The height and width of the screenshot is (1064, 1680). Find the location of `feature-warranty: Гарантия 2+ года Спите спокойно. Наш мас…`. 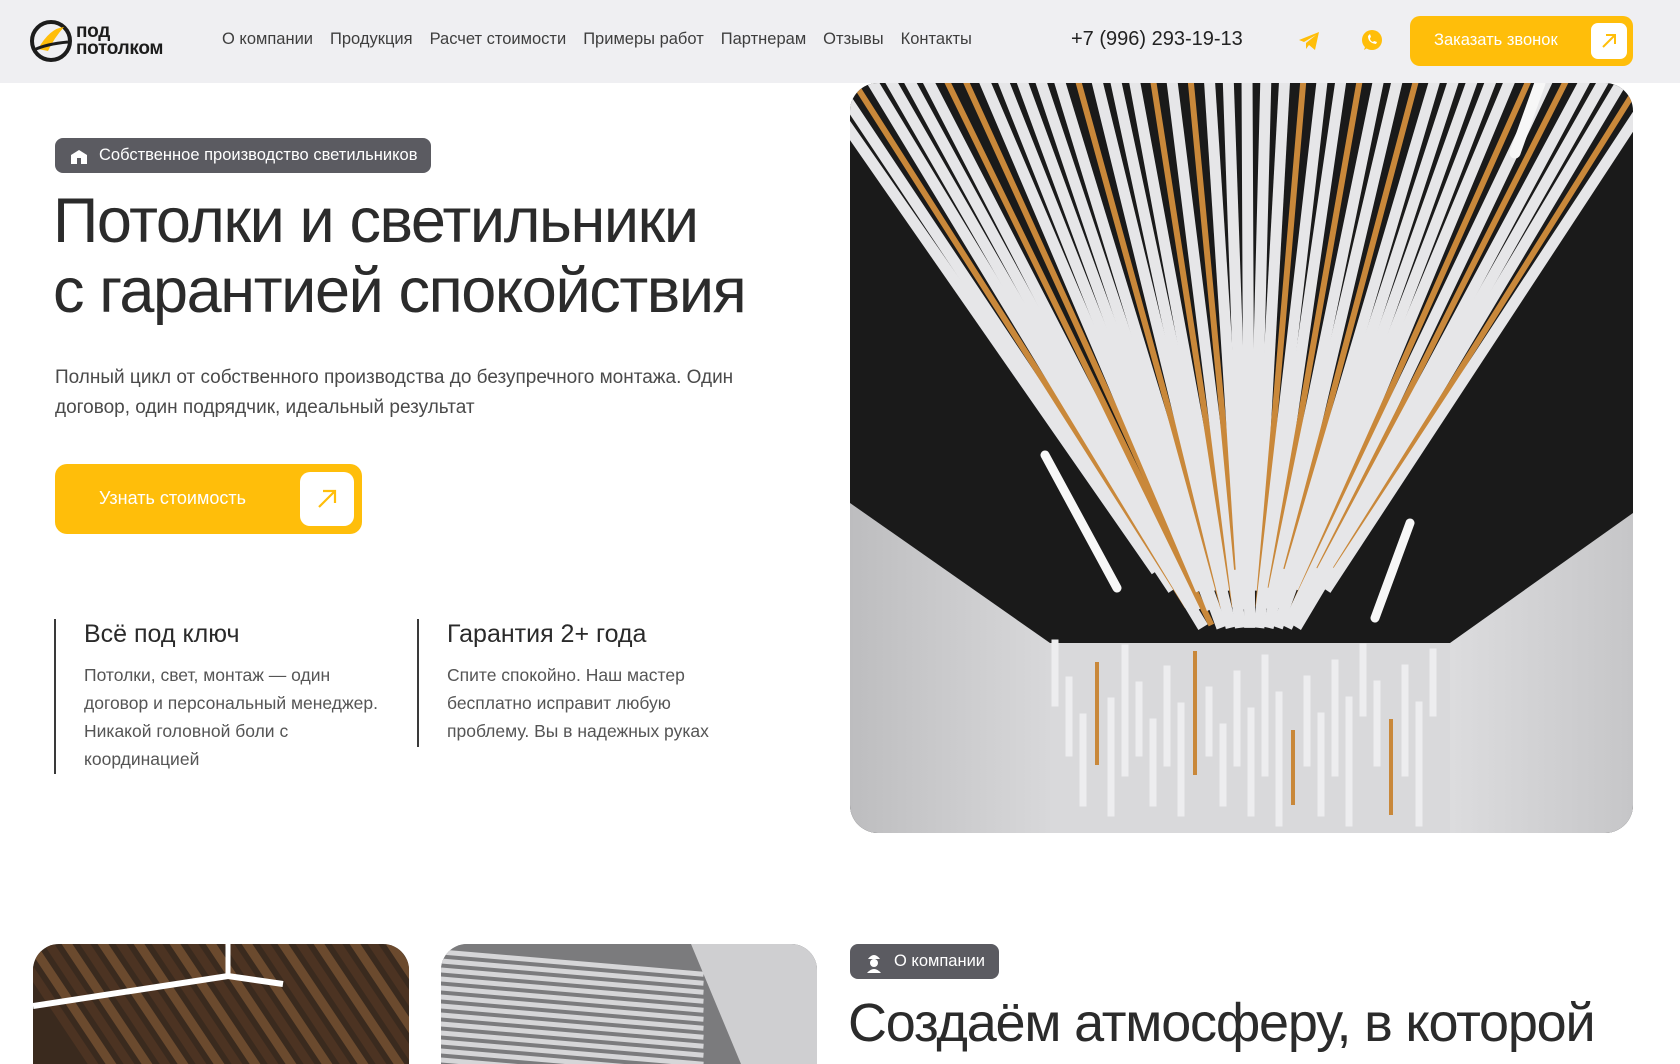

feature-warranty: Гарантия 2+ года Спите спокойно. Наш мас… is located at coordinates (582, 683).